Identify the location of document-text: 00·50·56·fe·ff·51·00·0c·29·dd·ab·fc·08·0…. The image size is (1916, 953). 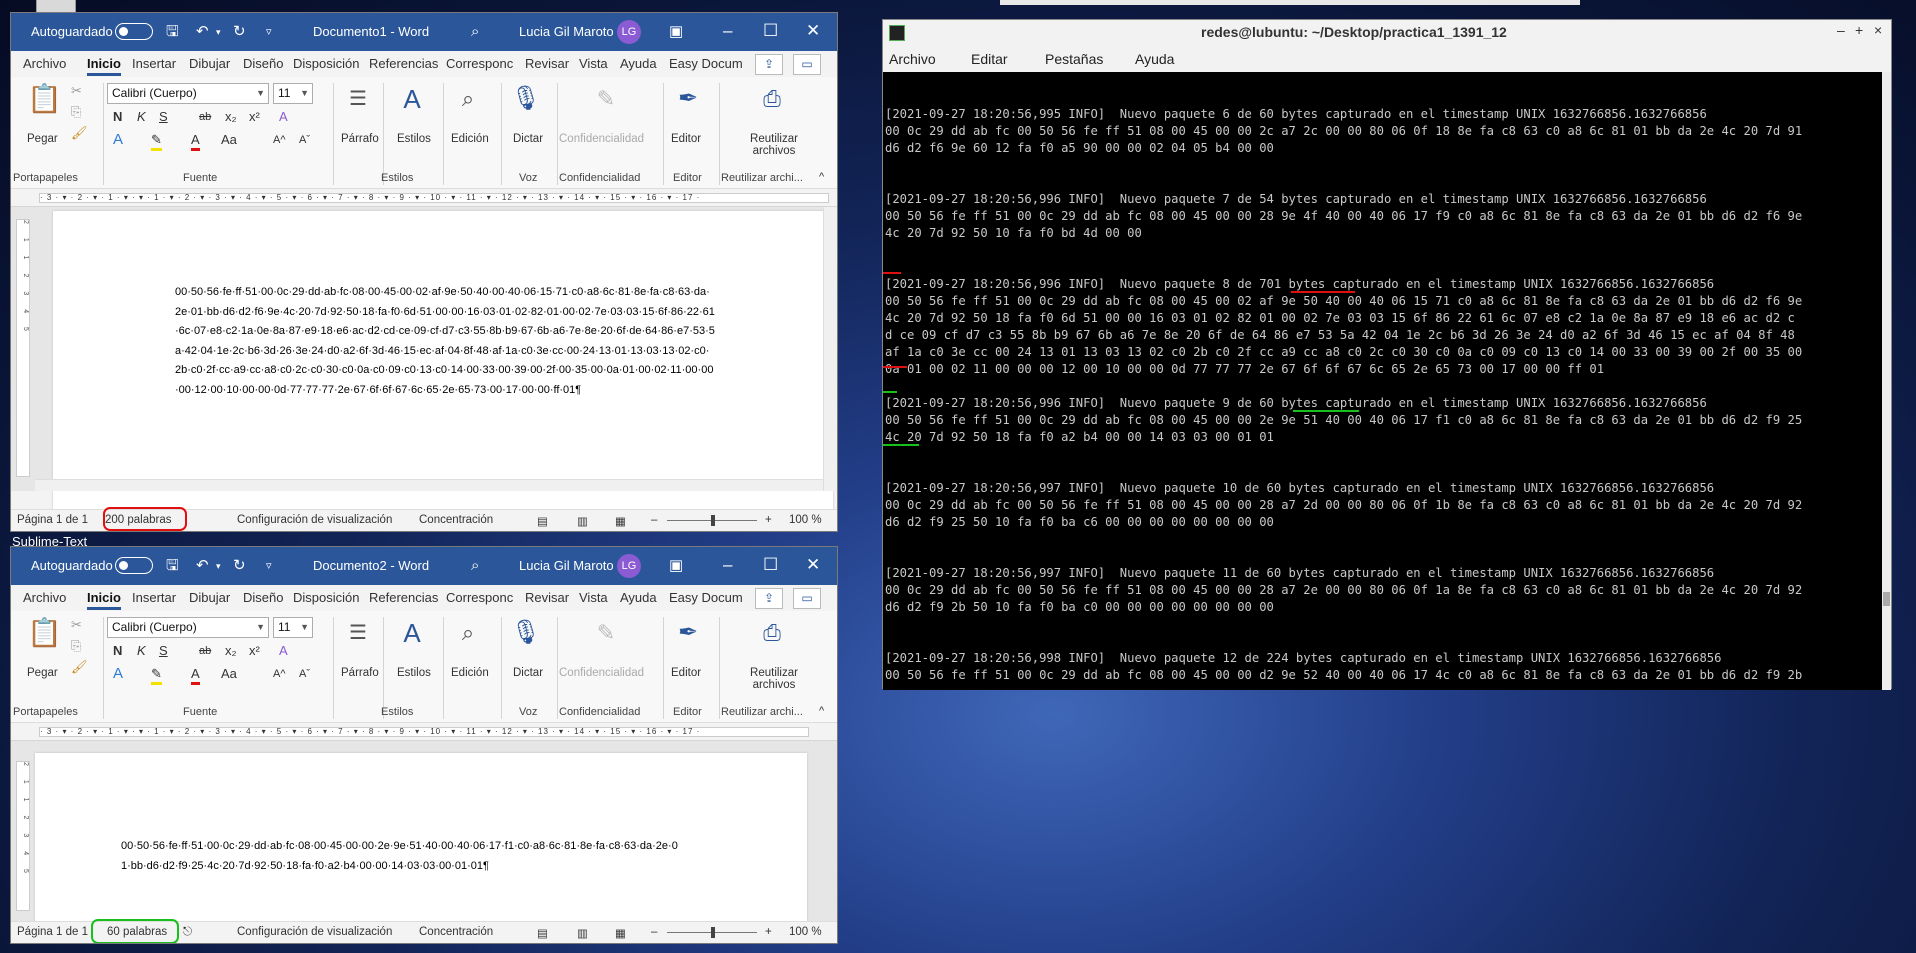
(445, 341).